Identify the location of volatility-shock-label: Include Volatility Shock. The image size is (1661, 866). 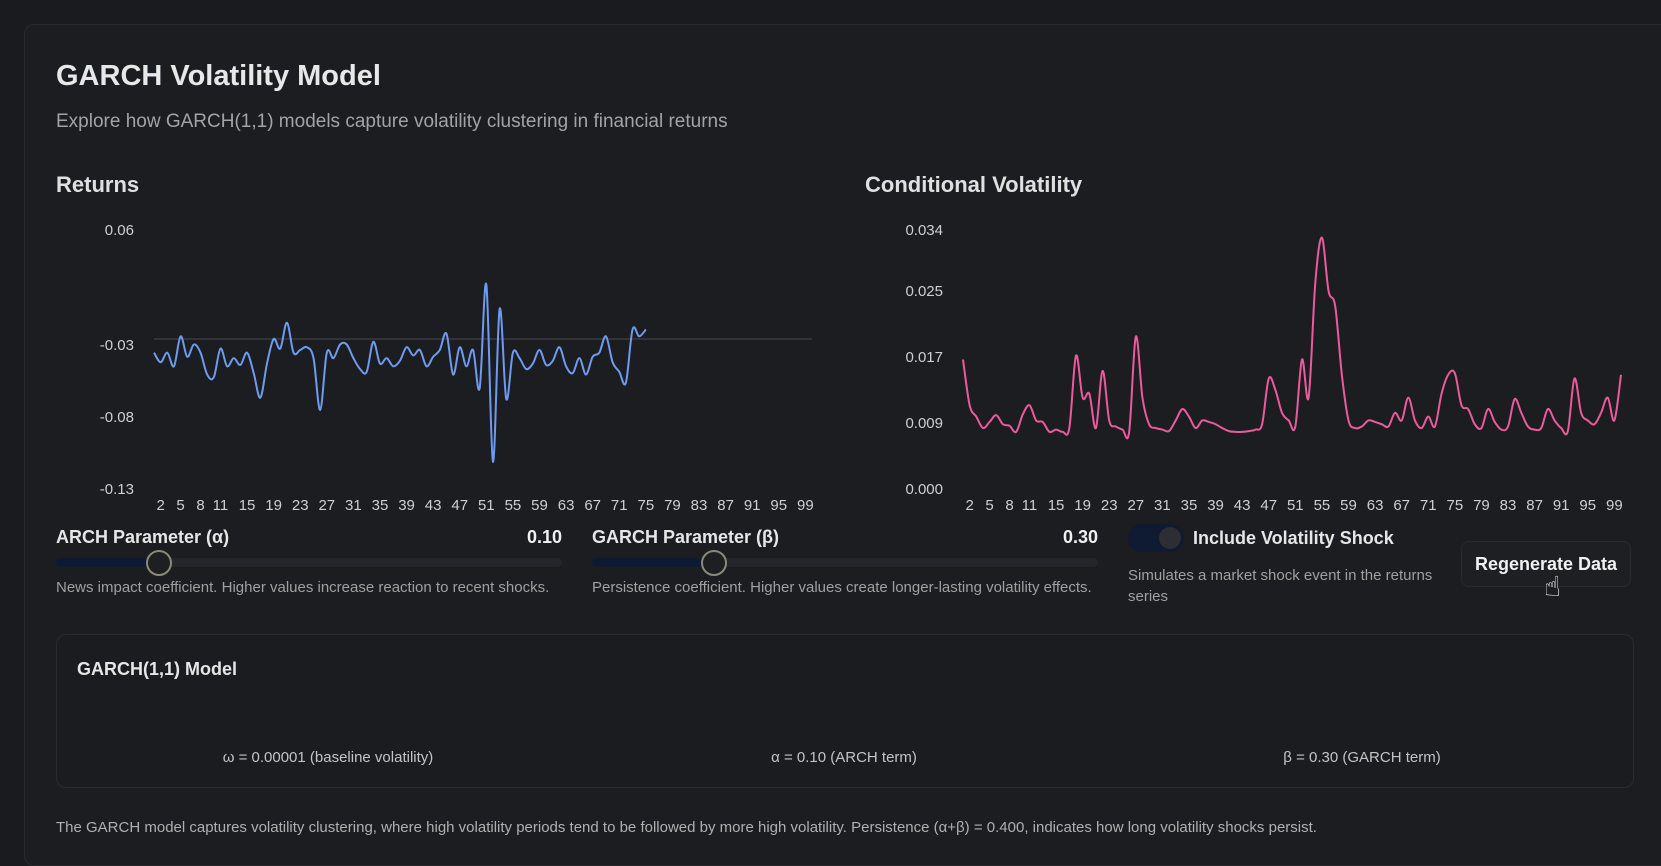
(1293, 538).